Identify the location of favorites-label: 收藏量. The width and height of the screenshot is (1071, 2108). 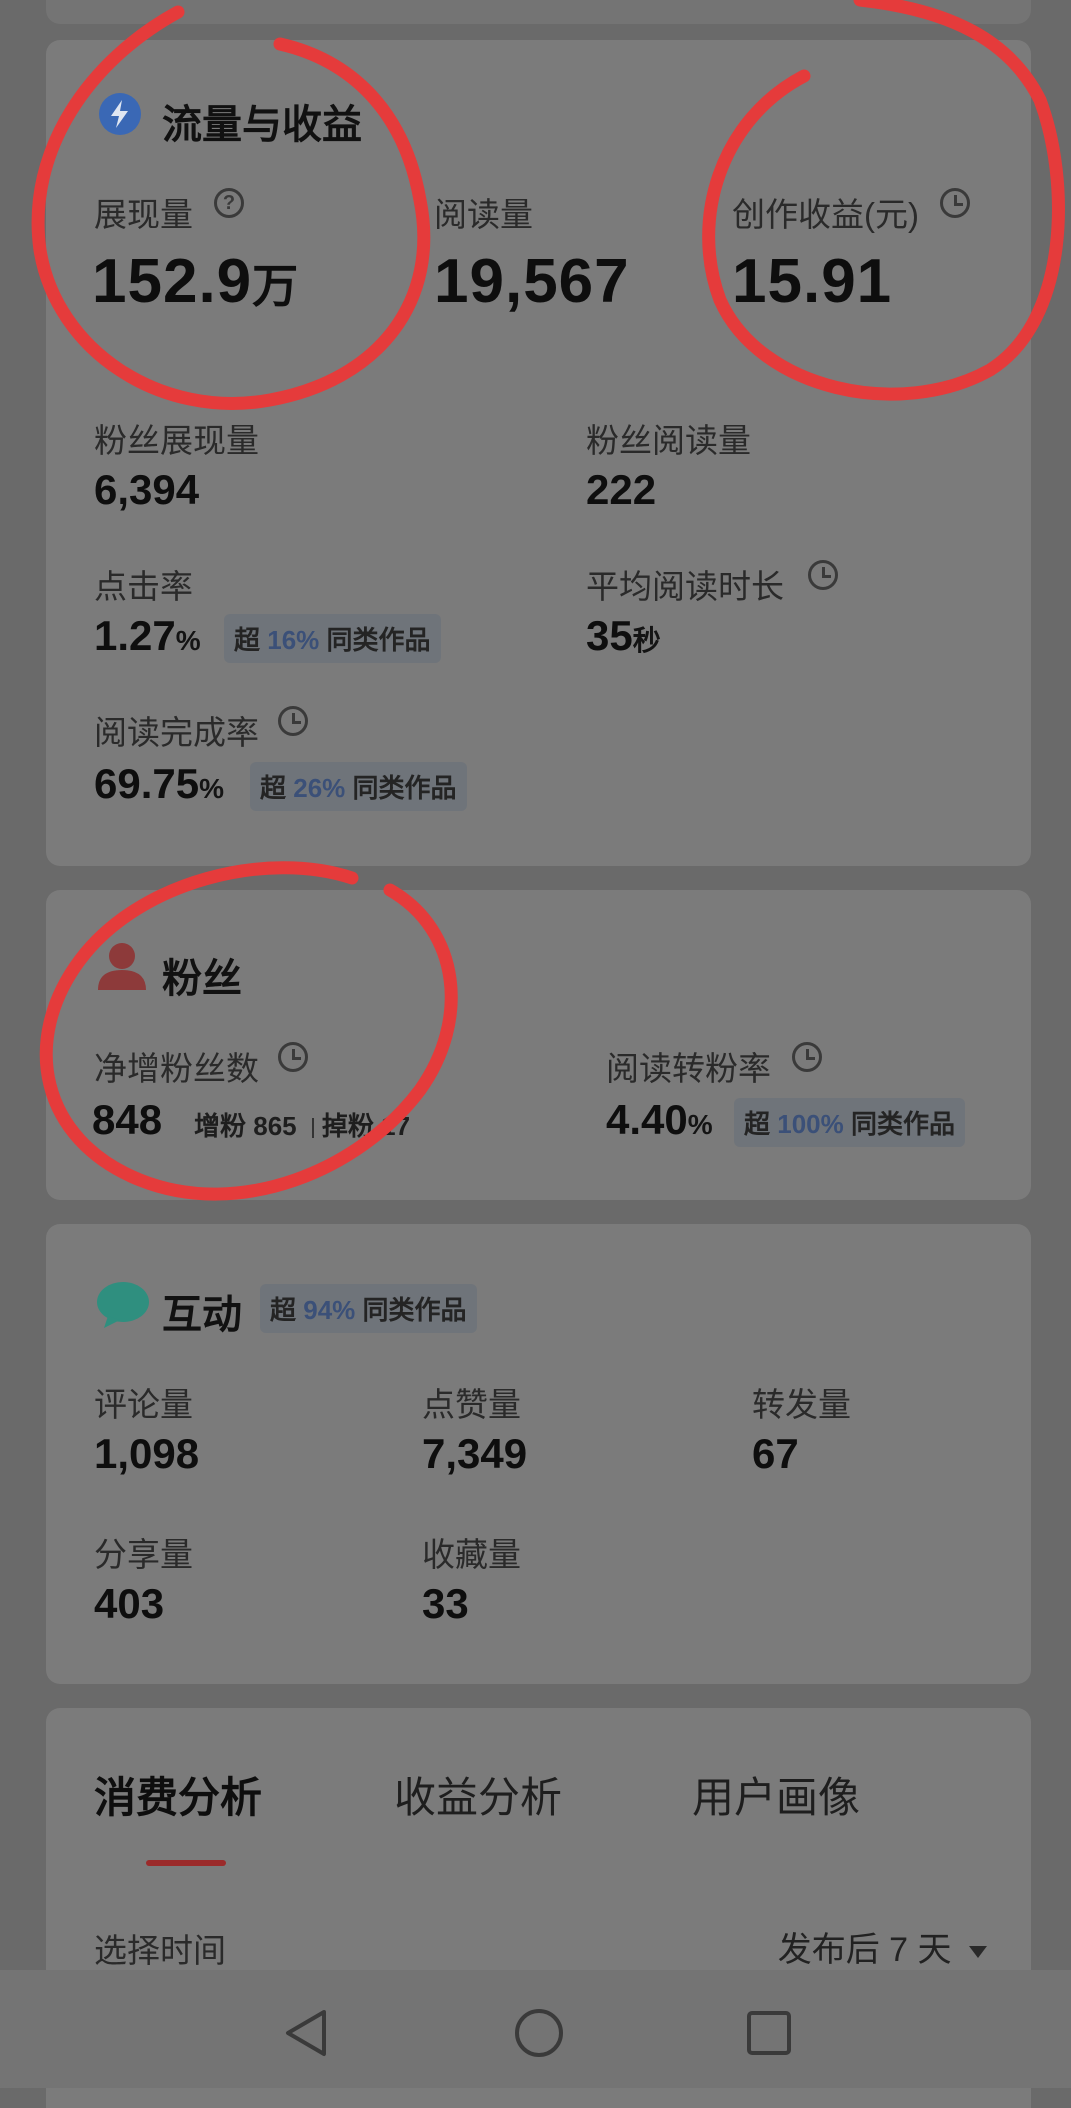
(471, 1554).